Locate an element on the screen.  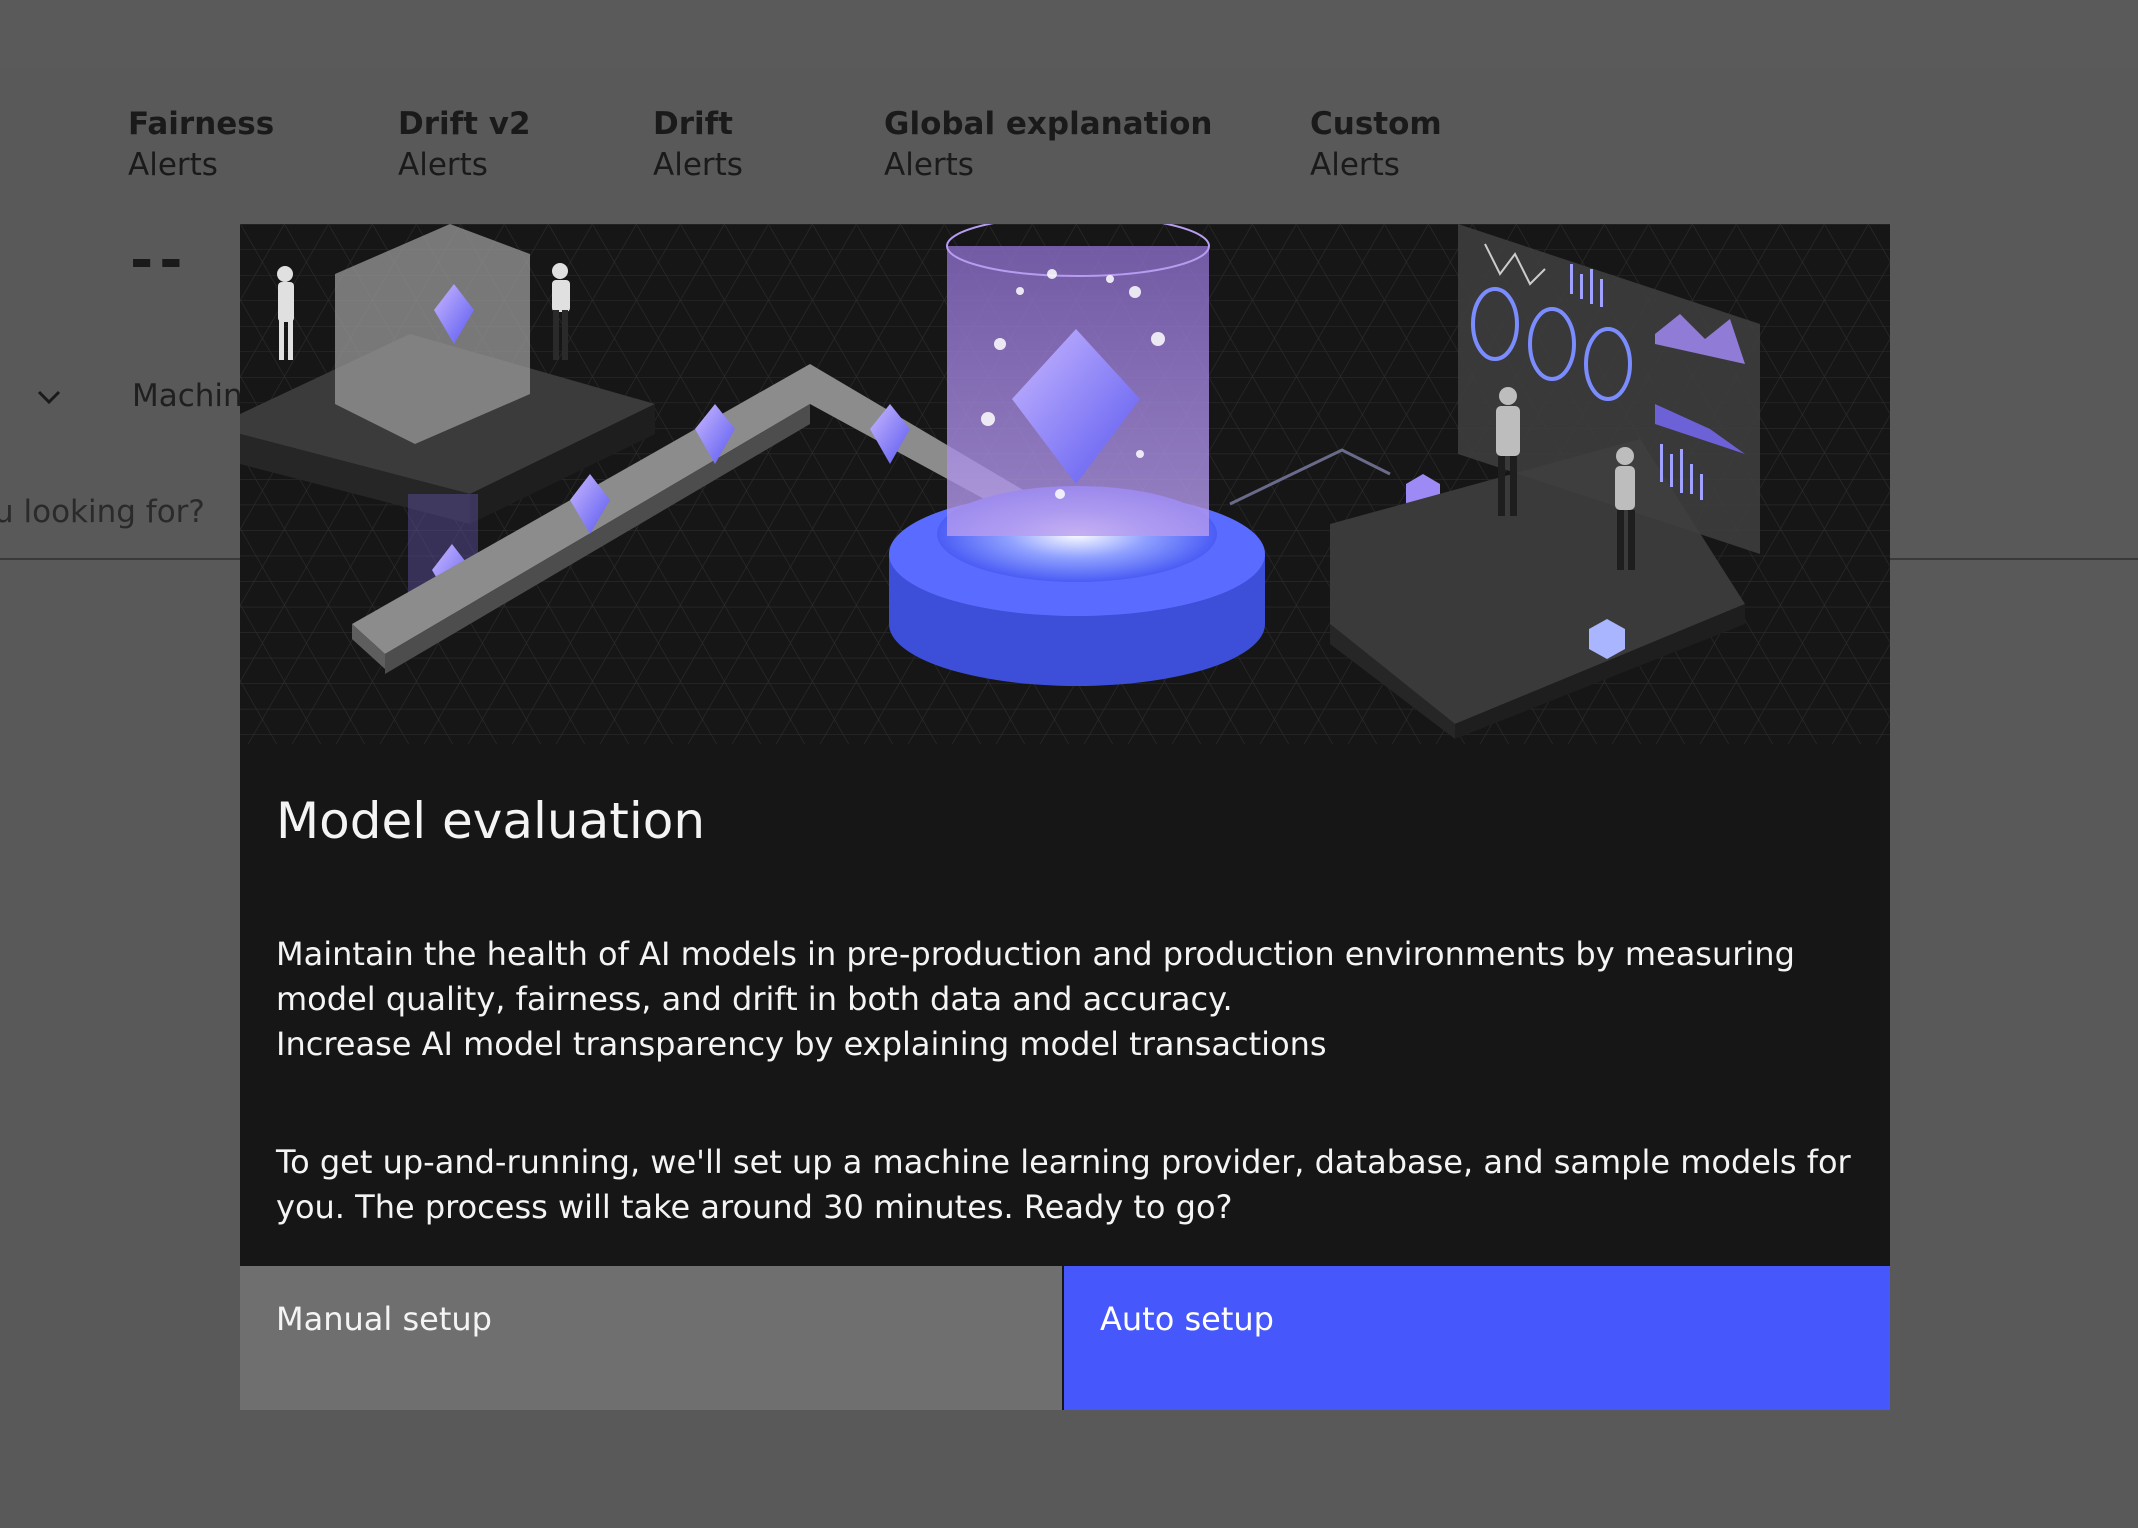
tab-title: Drift v2 is located at coordinates (464, 124).